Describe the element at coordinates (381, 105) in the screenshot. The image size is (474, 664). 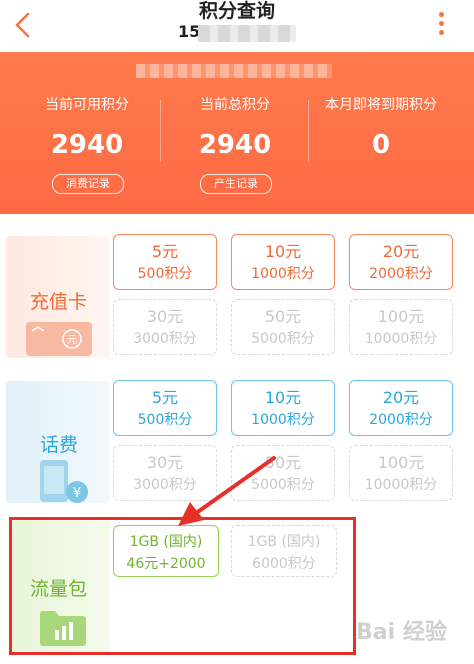
I see `stat-expiring-label: 本月即将到期积分` at that location.